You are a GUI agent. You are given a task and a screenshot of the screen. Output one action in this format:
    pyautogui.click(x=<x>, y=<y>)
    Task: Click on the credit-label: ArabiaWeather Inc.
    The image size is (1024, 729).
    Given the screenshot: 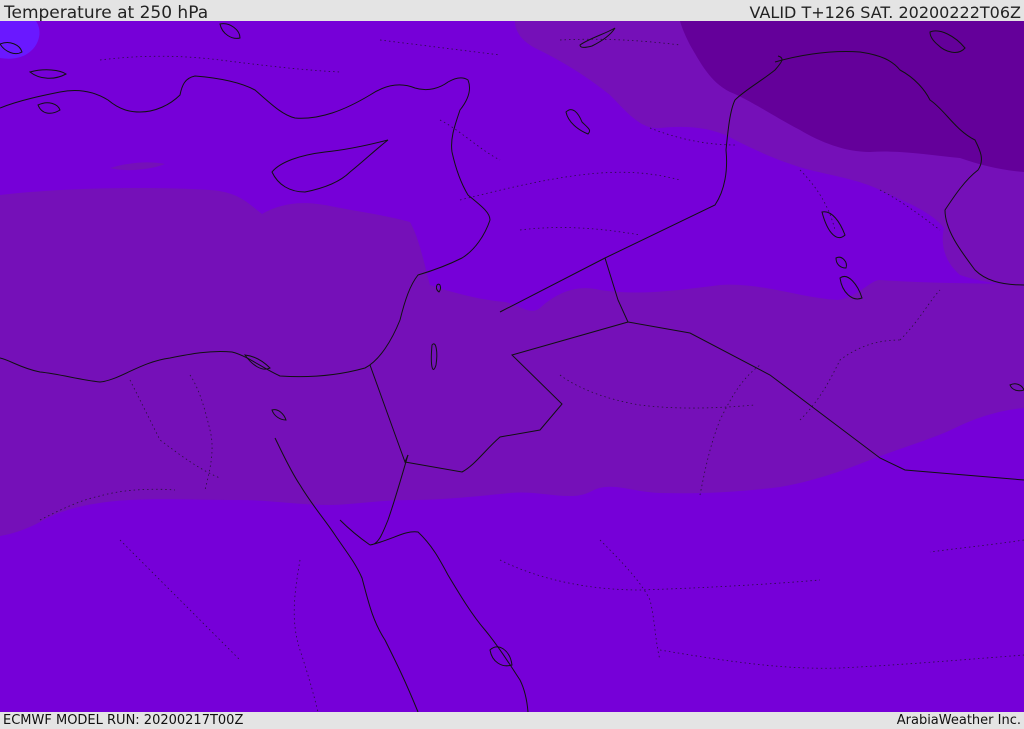 What is the action you would take?
    pyautogui.click(x=958, y=720)
    